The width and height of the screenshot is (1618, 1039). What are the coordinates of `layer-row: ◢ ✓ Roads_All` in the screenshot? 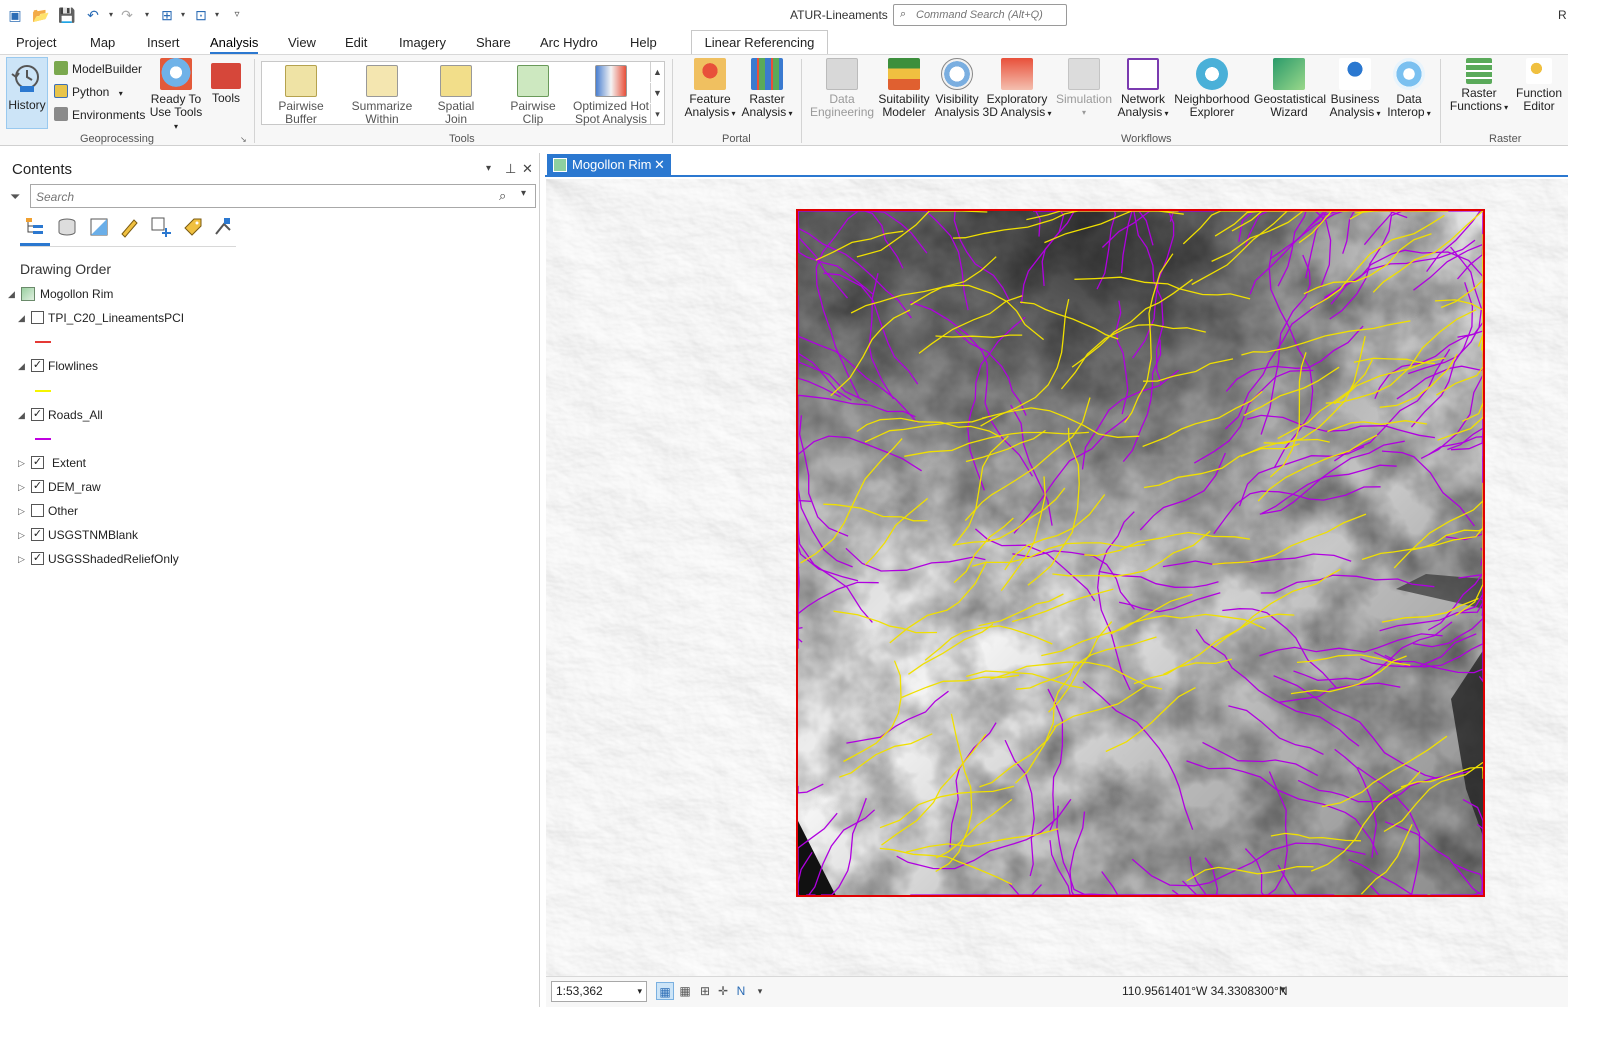 It's located at (168, 415).